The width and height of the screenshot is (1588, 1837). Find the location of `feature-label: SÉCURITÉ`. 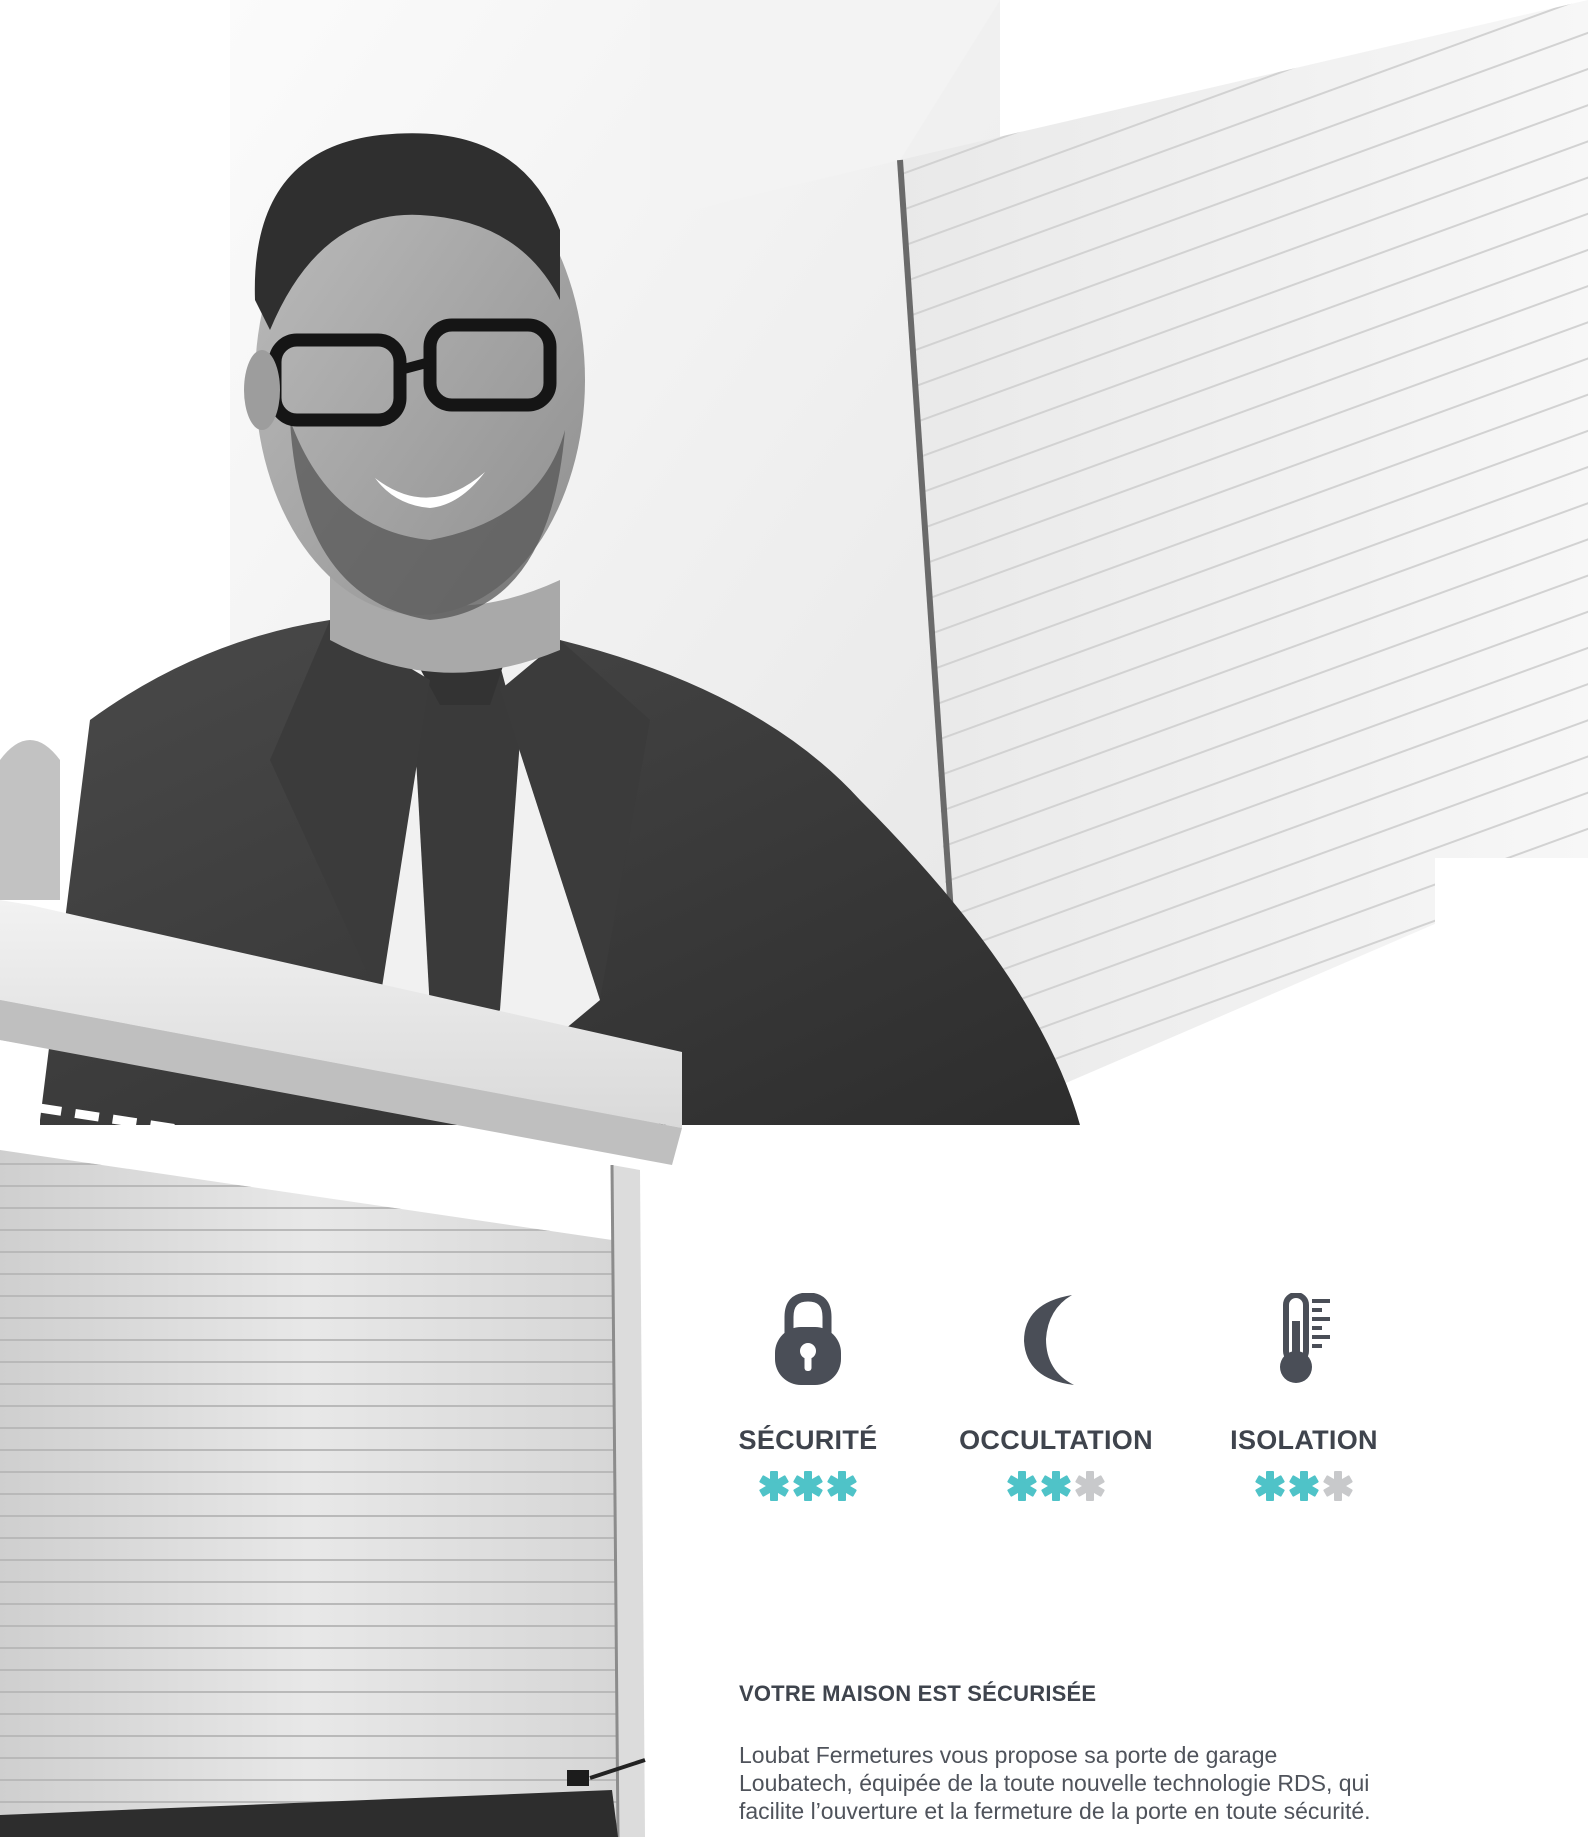

feature-label: SÉCURITÉ is located at coordinates (808, 1440).